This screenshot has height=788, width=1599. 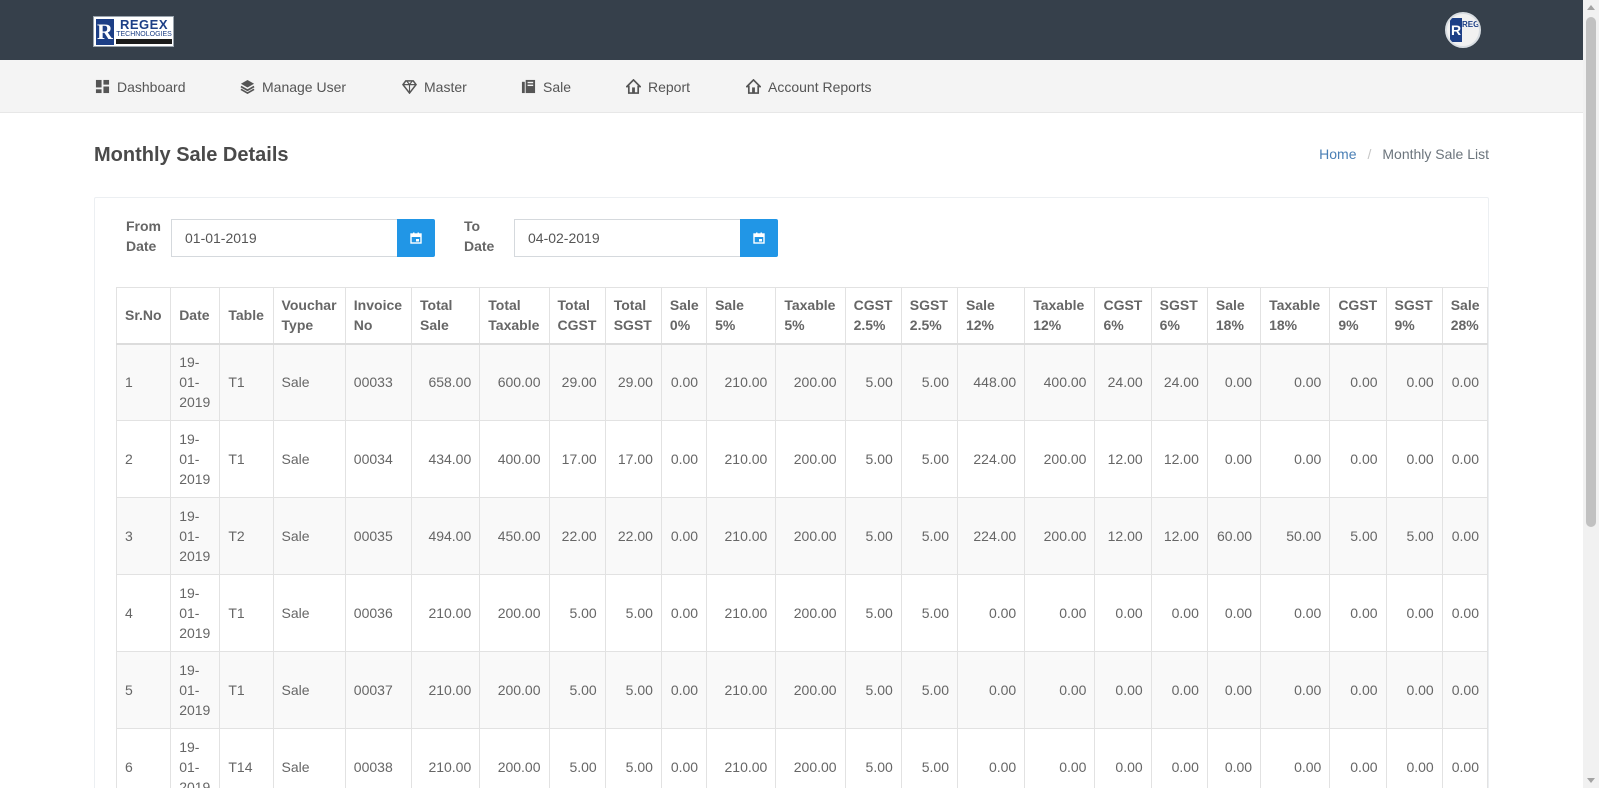 I want to click on page-scrollbar, so click(x=1591, y=394).